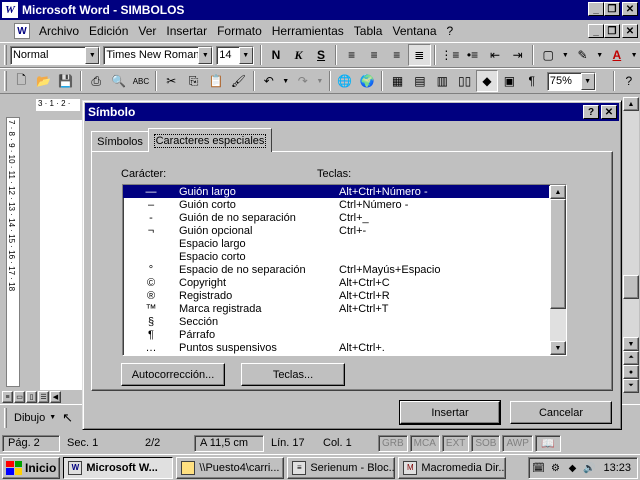 This screenshot has height=480, width=640. I want to click on print-preview-icon: 🔍, so click(118, 81).